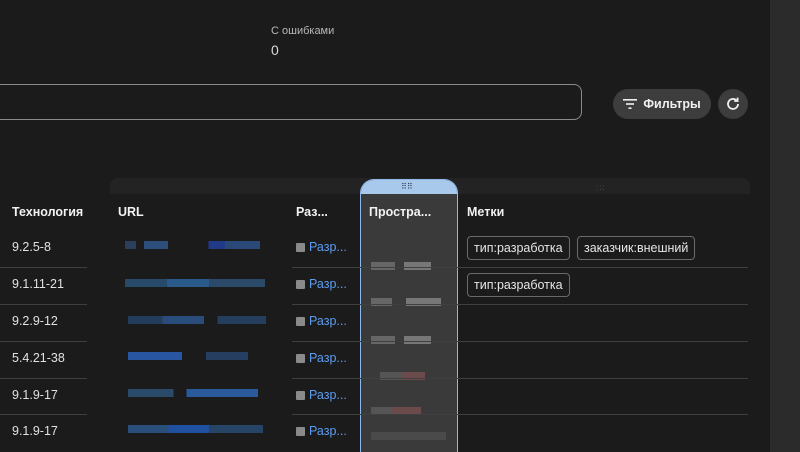 Image resolution: width=800 pixels, height=452 pixels. What do you see at coordinates (38, 284) in the screenshot?
I see `cell-technology: 9.1.11-21` at bounding box center [38, 284].